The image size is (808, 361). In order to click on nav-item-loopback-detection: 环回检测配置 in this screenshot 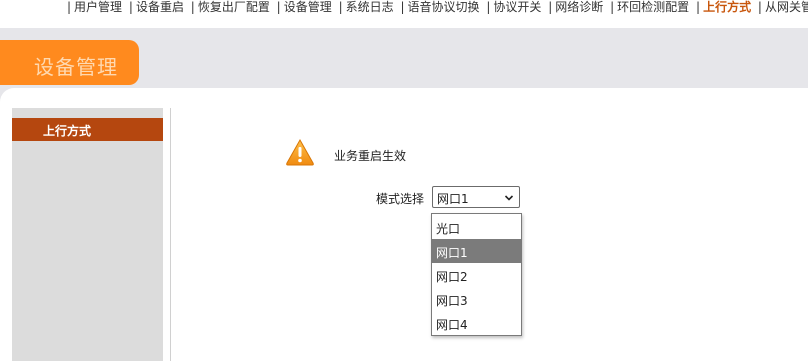, I will do `click(653, 7)`.